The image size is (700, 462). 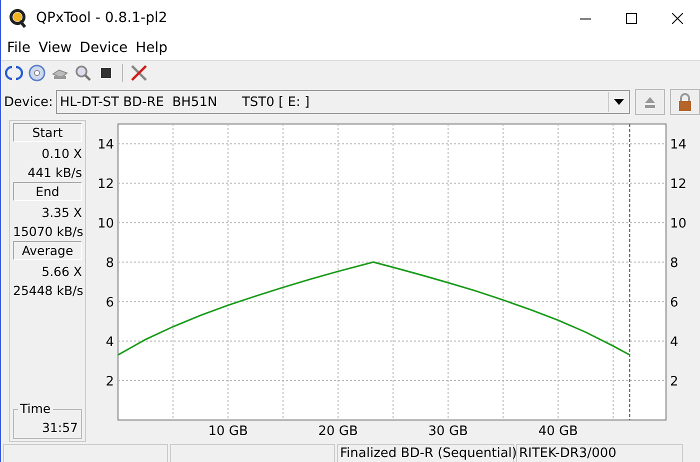 What do you see at coordinates (631, 18) in the screenshot?
I see `maximize-icon` at bounding box center [631, 18].